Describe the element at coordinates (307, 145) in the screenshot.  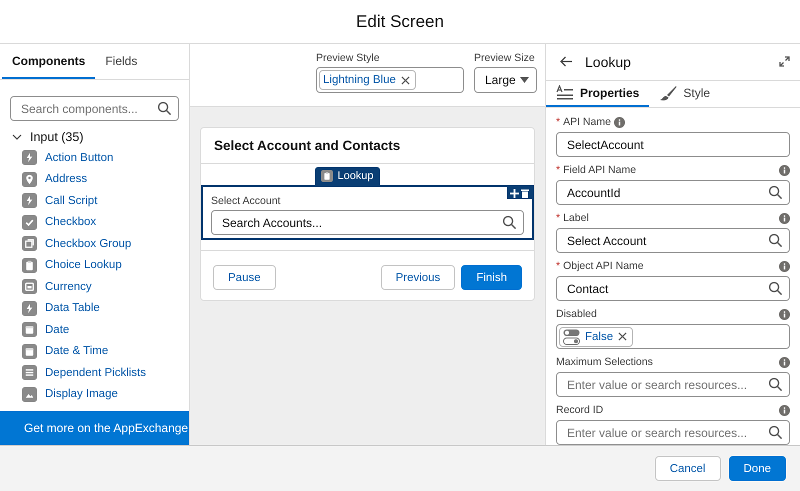
I see `screen-title: Select Account and Contacts` at that location.